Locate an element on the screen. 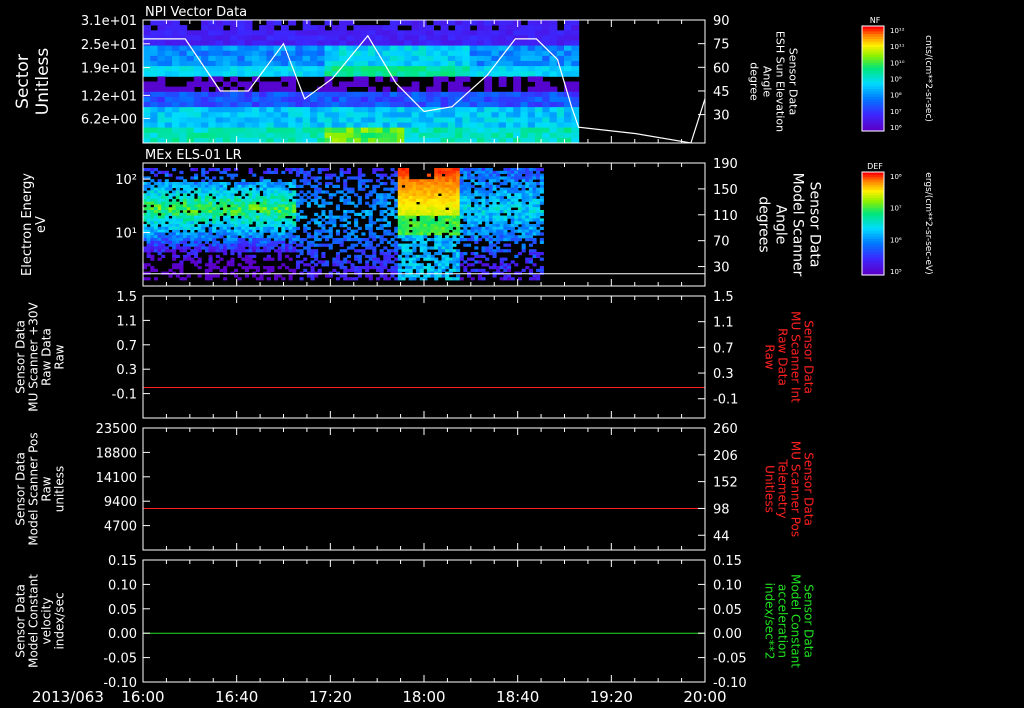 Image resolution: width=1024 pixels, height=708 pixels. y-axis-label-left: Raw Data is located at coordinates (47, 357).